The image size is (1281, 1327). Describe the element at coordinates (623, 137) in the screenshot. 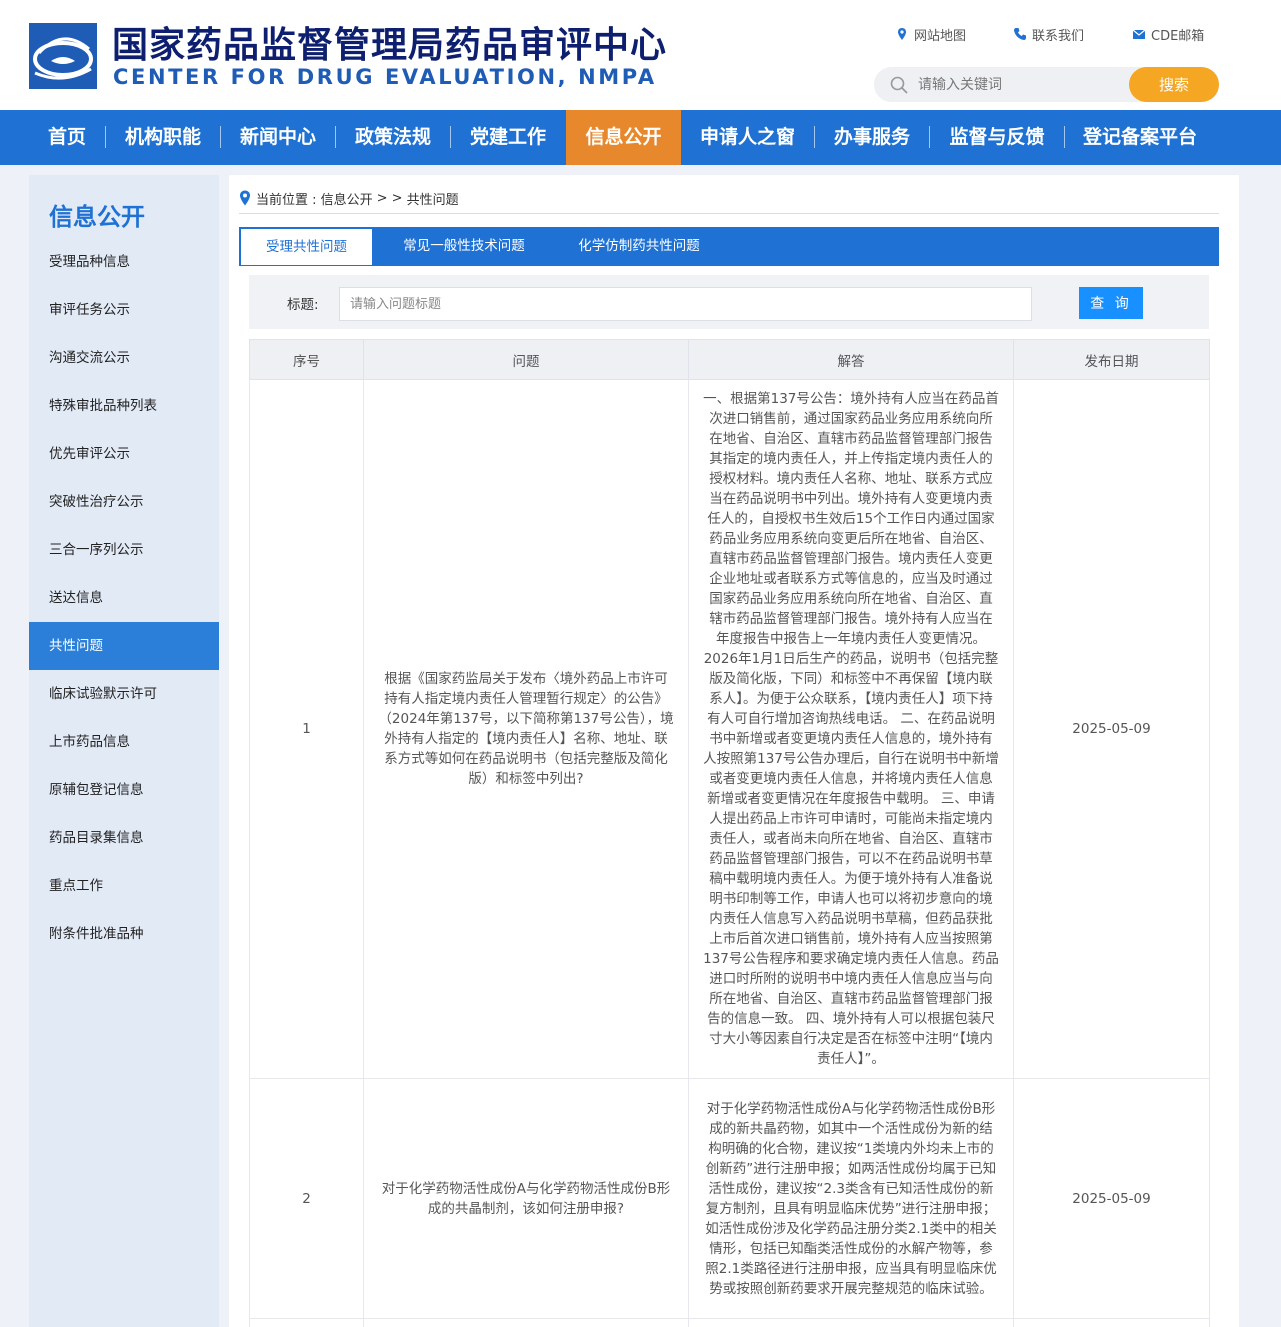

I see `nav-item-info-disclosure: 信息公开` at that location.